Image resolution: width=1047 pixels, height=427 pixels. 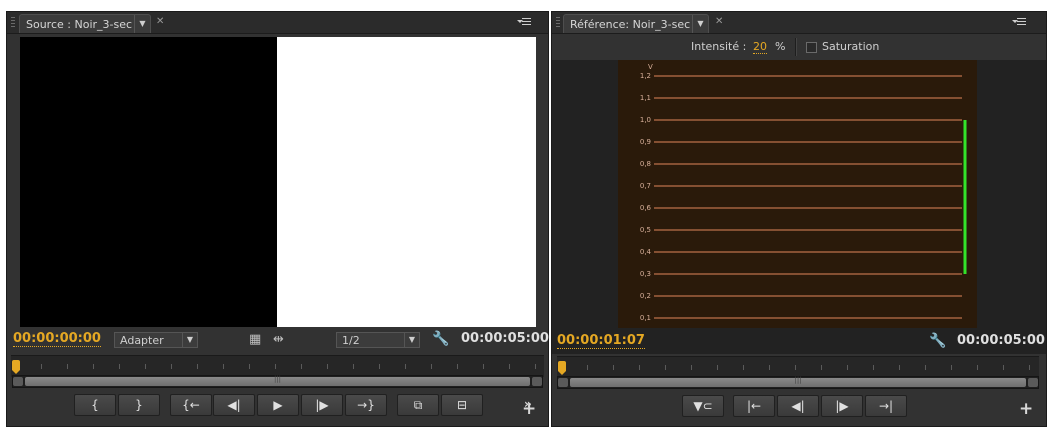 What do you see at coordinates (811, 47) in the screenshot?
I see `saturation-checkbox` at bounding box center [811, 47].